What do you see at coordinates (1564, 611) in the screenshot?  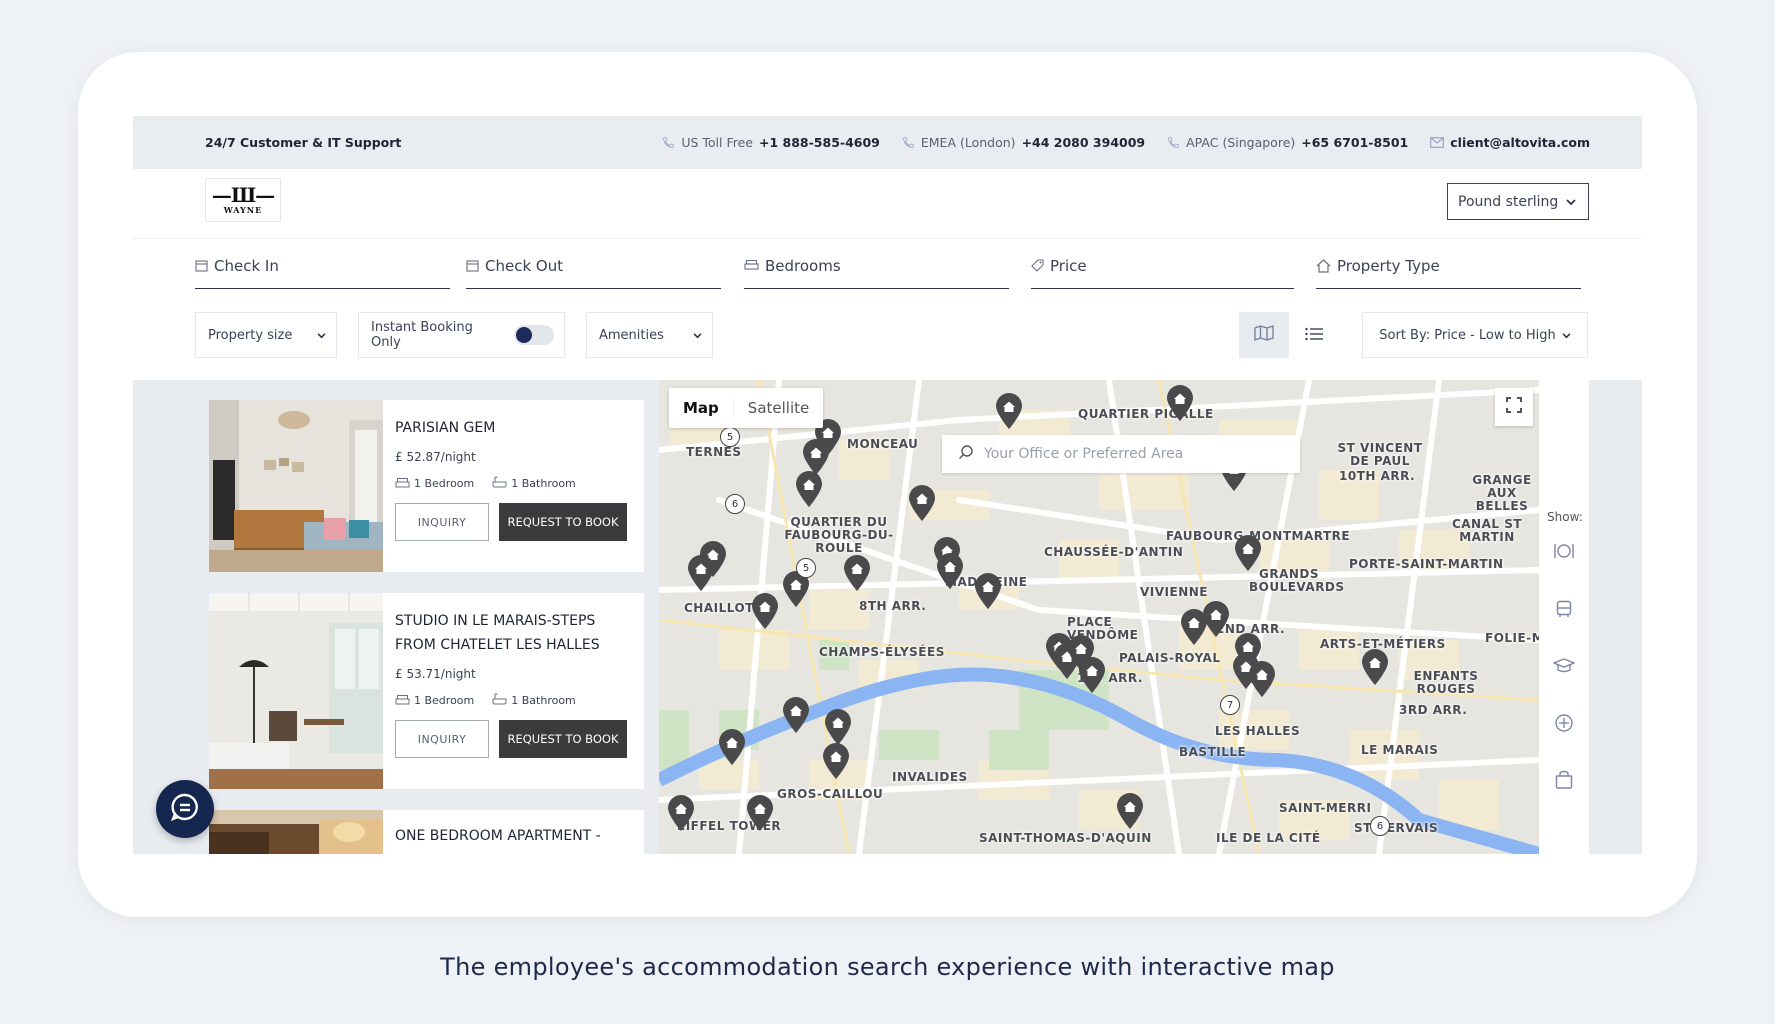 I see `transport-filter` at bounding box center [1564, 611].